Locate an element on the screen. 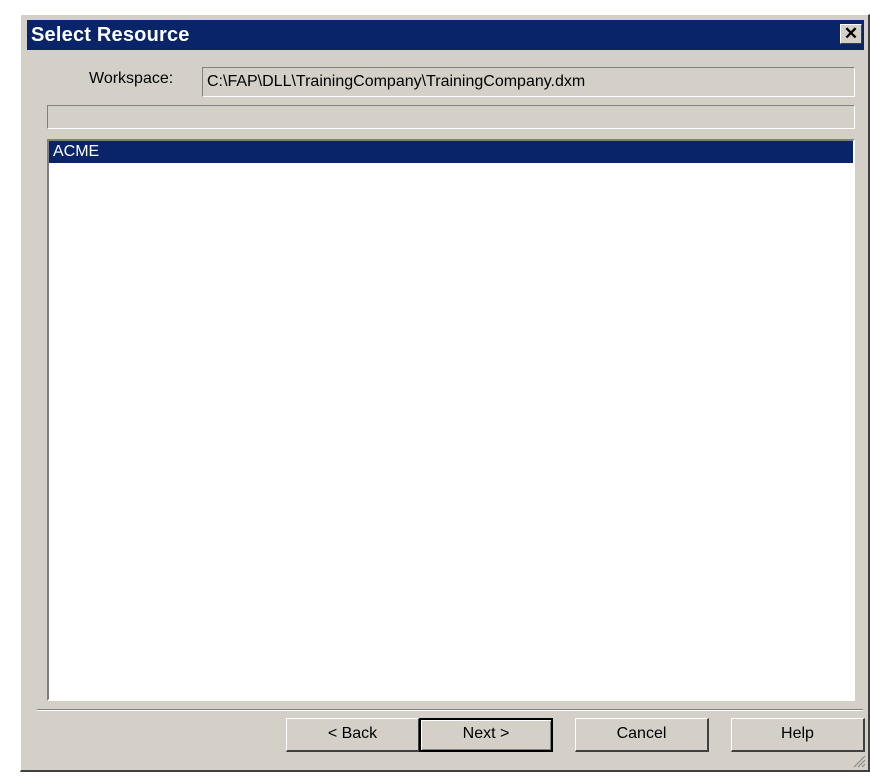 The height and width of the screenshot is (776, 870). close-icon: ✕ is located at coordinates (851, 33).